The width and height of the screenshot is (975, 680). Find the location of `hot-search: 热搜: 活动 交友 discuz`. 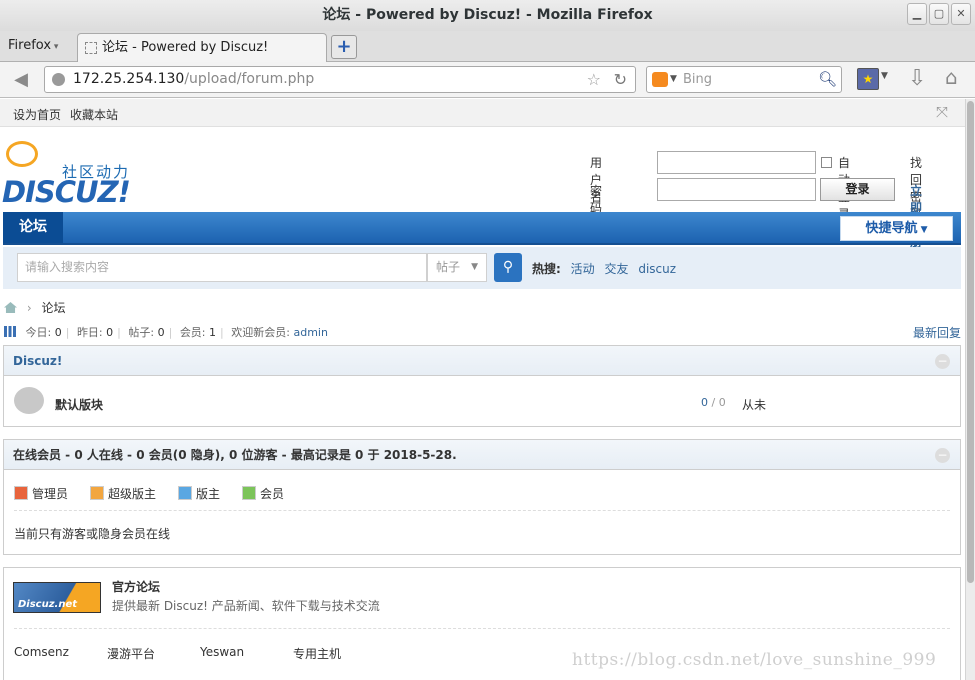

hot-search: 热搜: 活动 交友 discuz is located at coordinates (604, 268).